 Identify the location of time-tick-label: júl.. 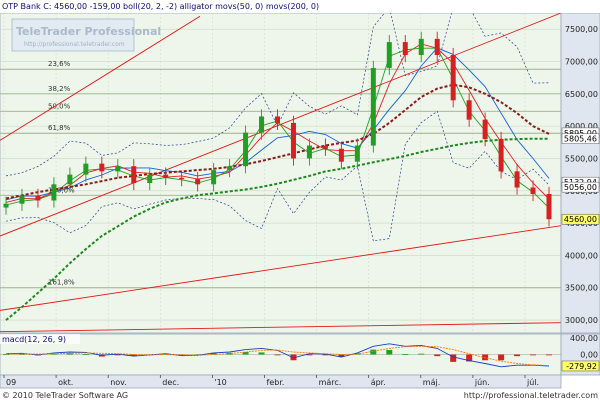
(532, 382).